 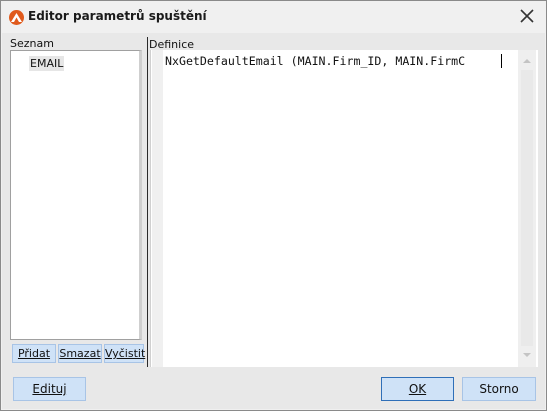 What do you see at coordinates (47, 63) in the screenshot?
I see `list-item: EMAIL` at bounding box center [47, 63].